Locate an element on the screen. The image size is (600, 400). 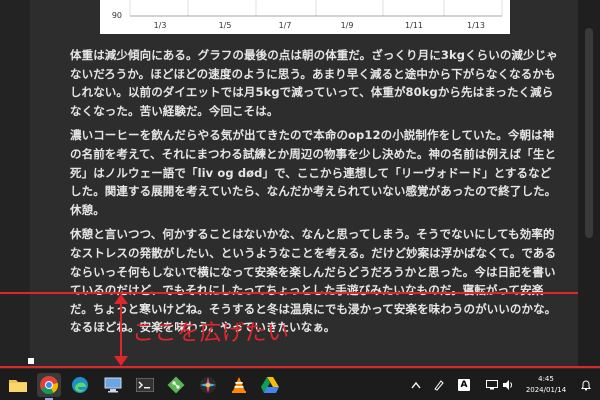
annotation-label: ここを広げたい is located at coordinates (211, 333).